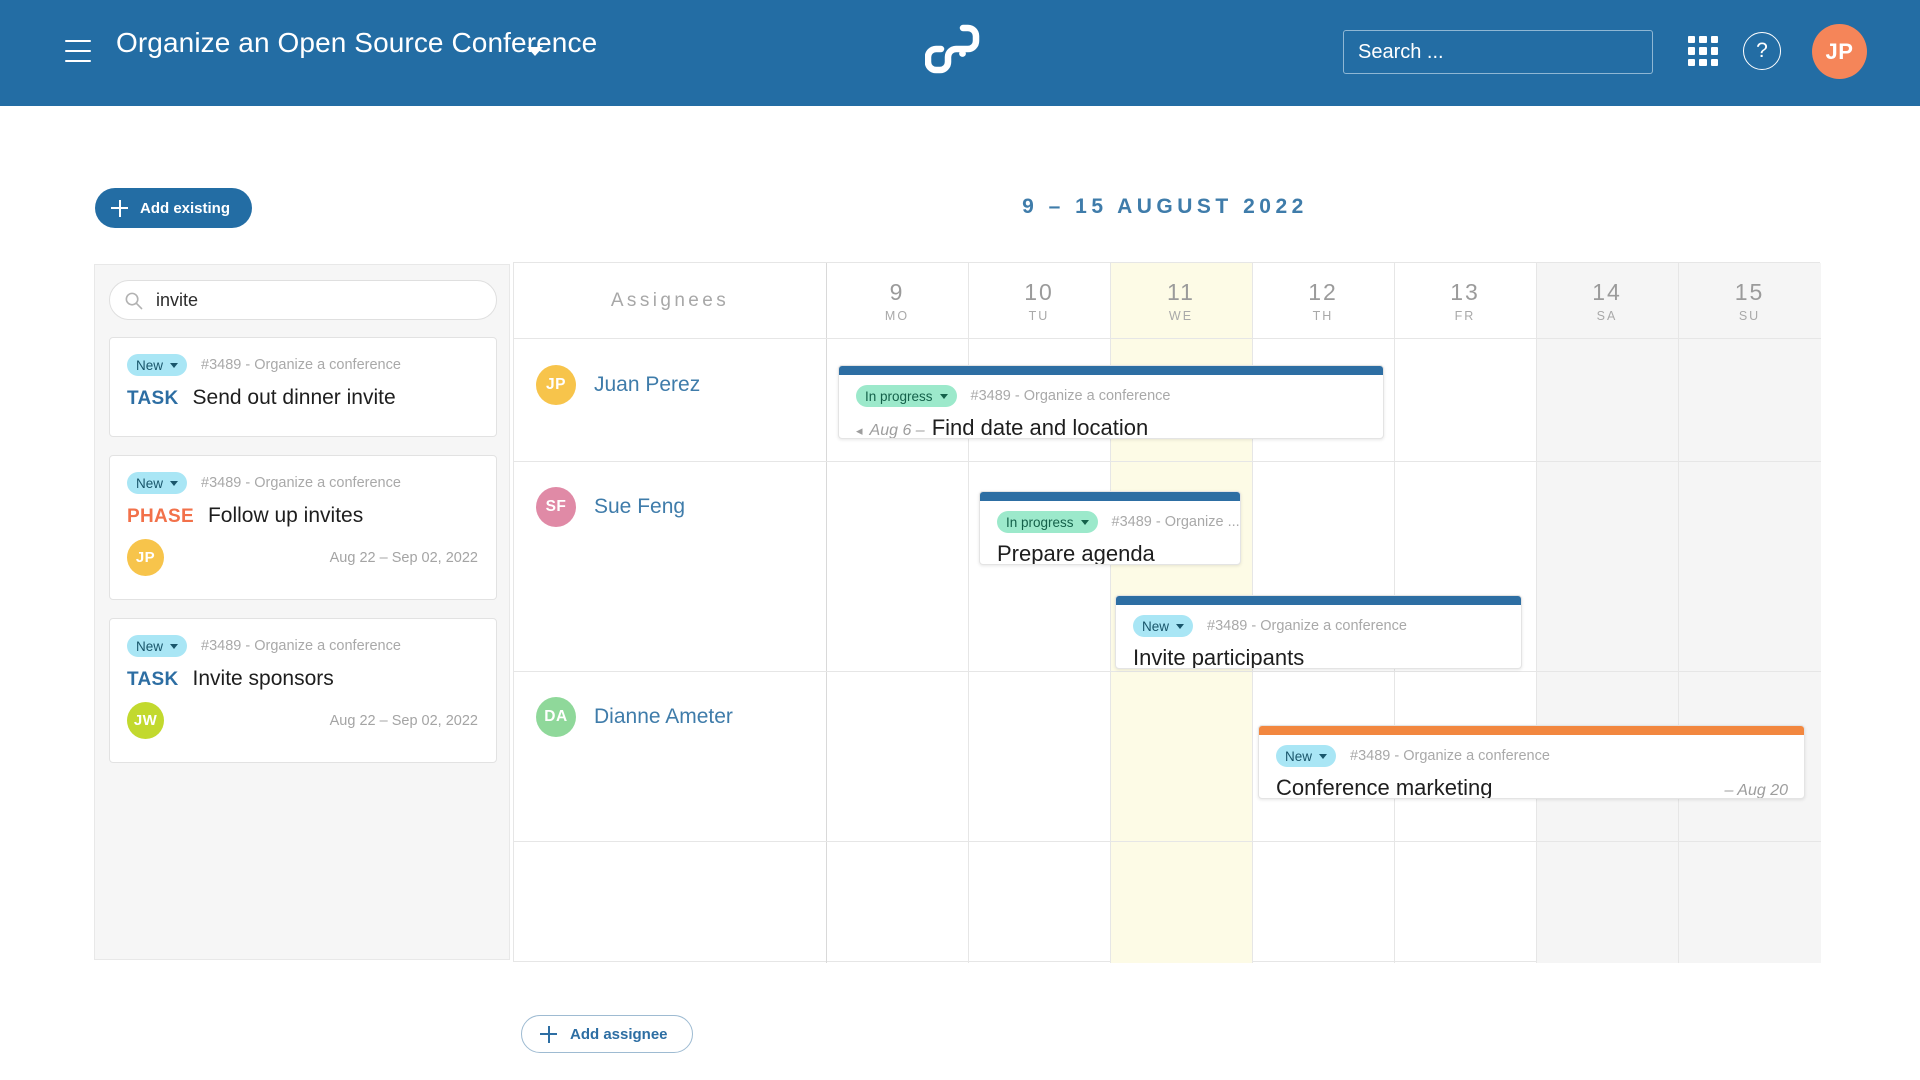 This screenshot has height=1080, width=1920. What do you see at coordinates (294, 397) in the screenshot?
I see `item-title: Send out dinner invite` at bounding box center [294, 397].